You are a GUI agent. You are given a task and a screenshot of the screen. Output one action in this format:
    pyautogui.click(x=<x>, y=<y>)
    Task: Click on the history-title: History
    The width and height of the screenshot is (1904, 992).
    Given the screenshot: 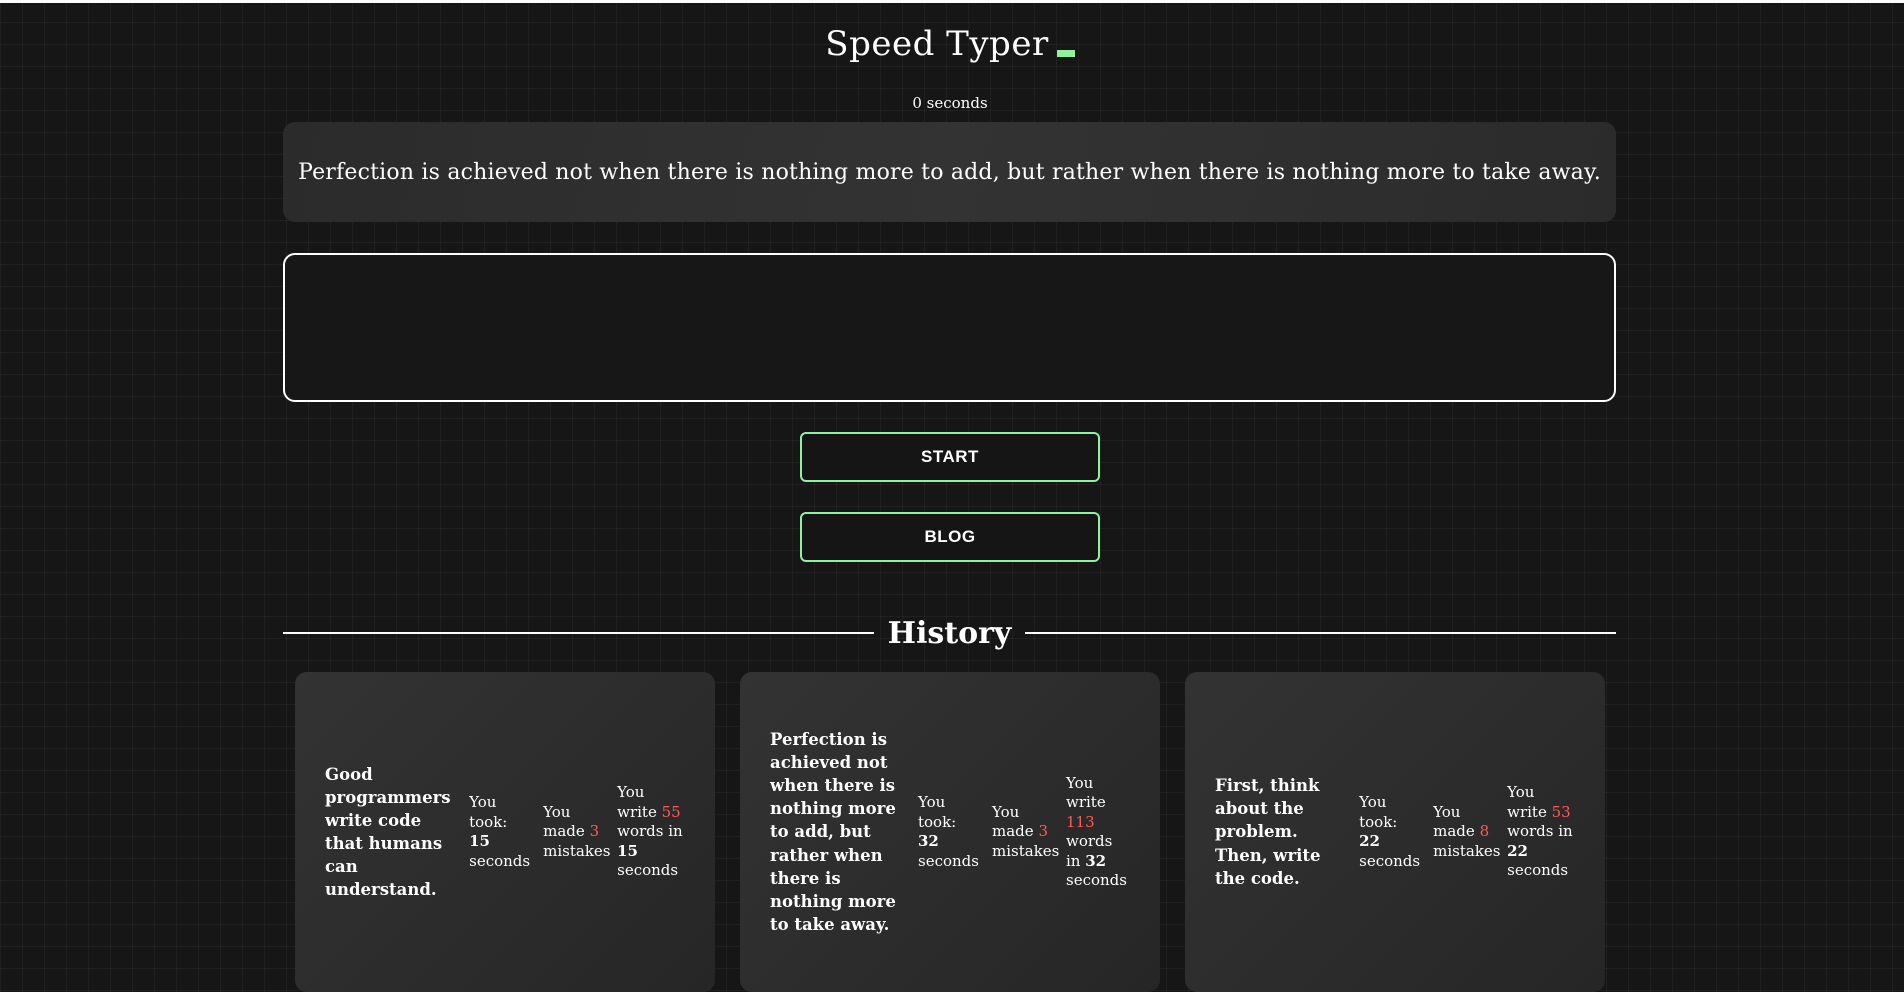 What is the action you would take?
    pyautogui.click(x=949, y=633)
    